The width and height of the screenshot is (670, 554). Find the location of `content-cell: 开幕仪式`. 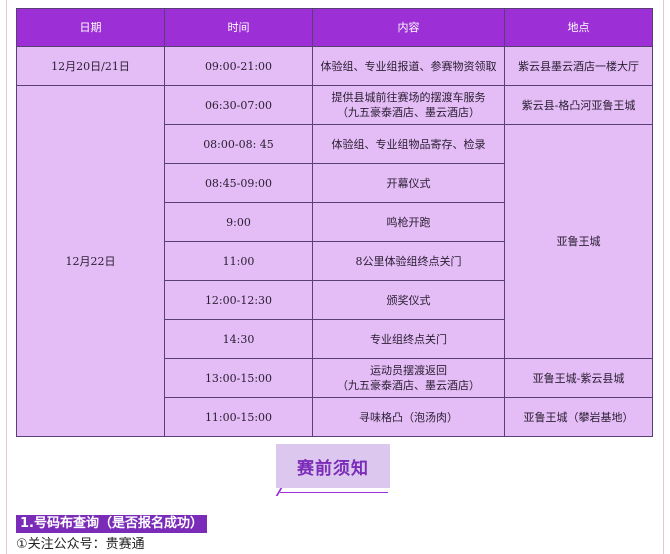

content-cell: 开幕仪式 is located at coordinates (408, 183).